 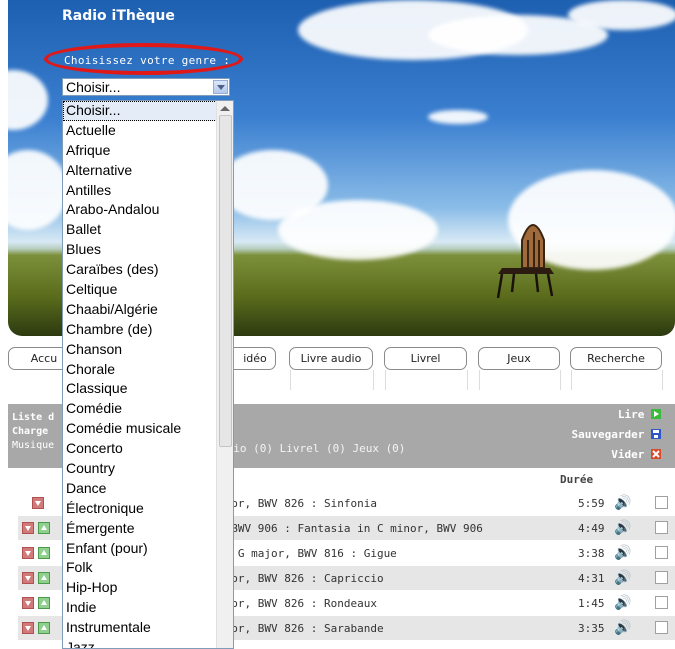 I want to click on genre-option: Jazz, so click(x=148, y=643).